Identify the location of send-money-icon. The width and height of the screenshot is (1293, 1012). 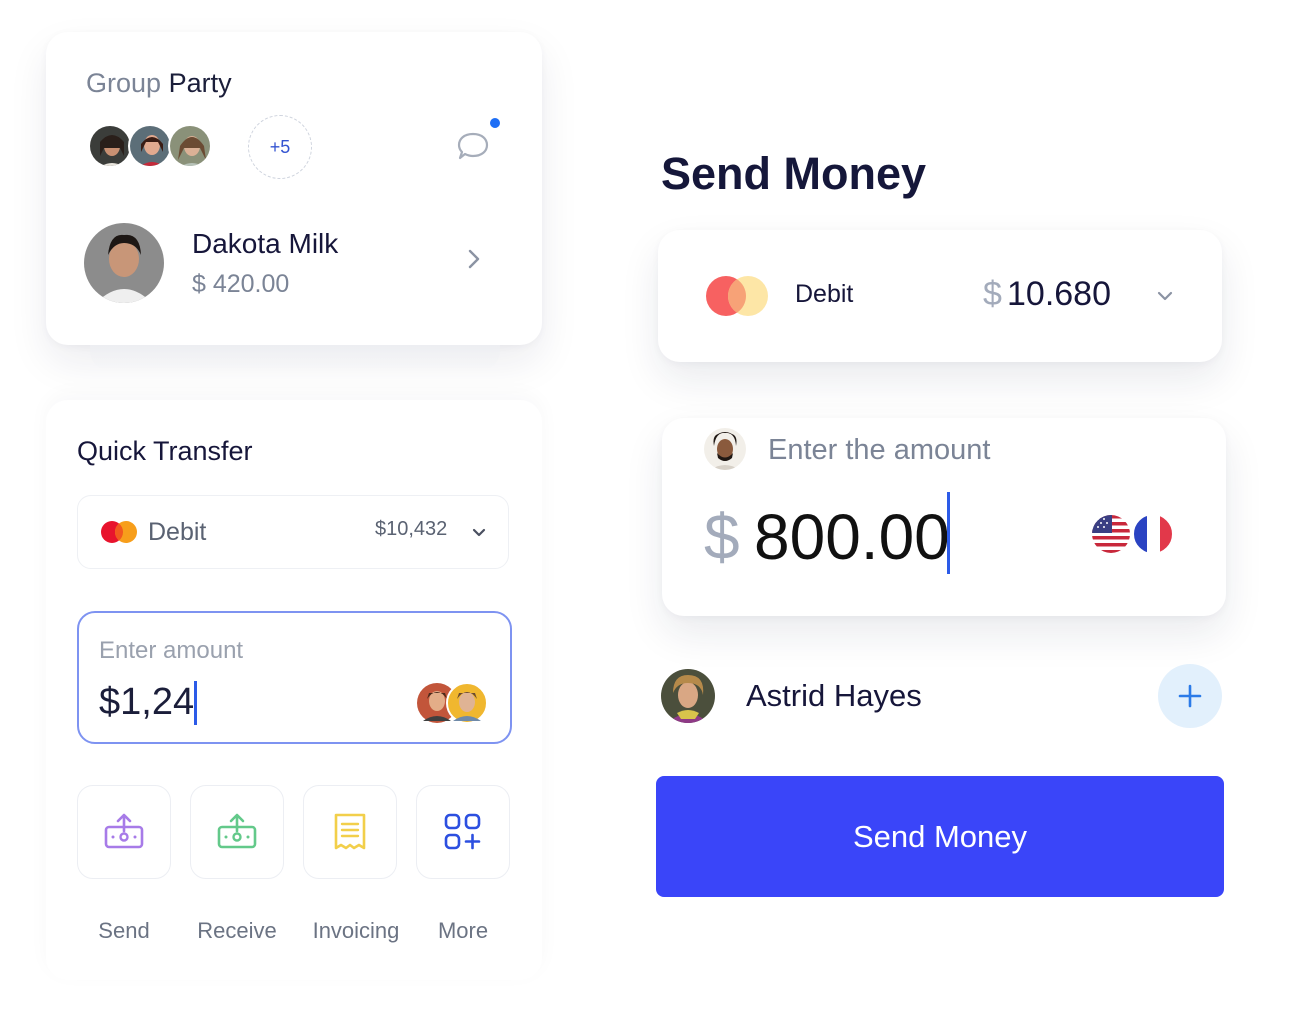
(124, 831).